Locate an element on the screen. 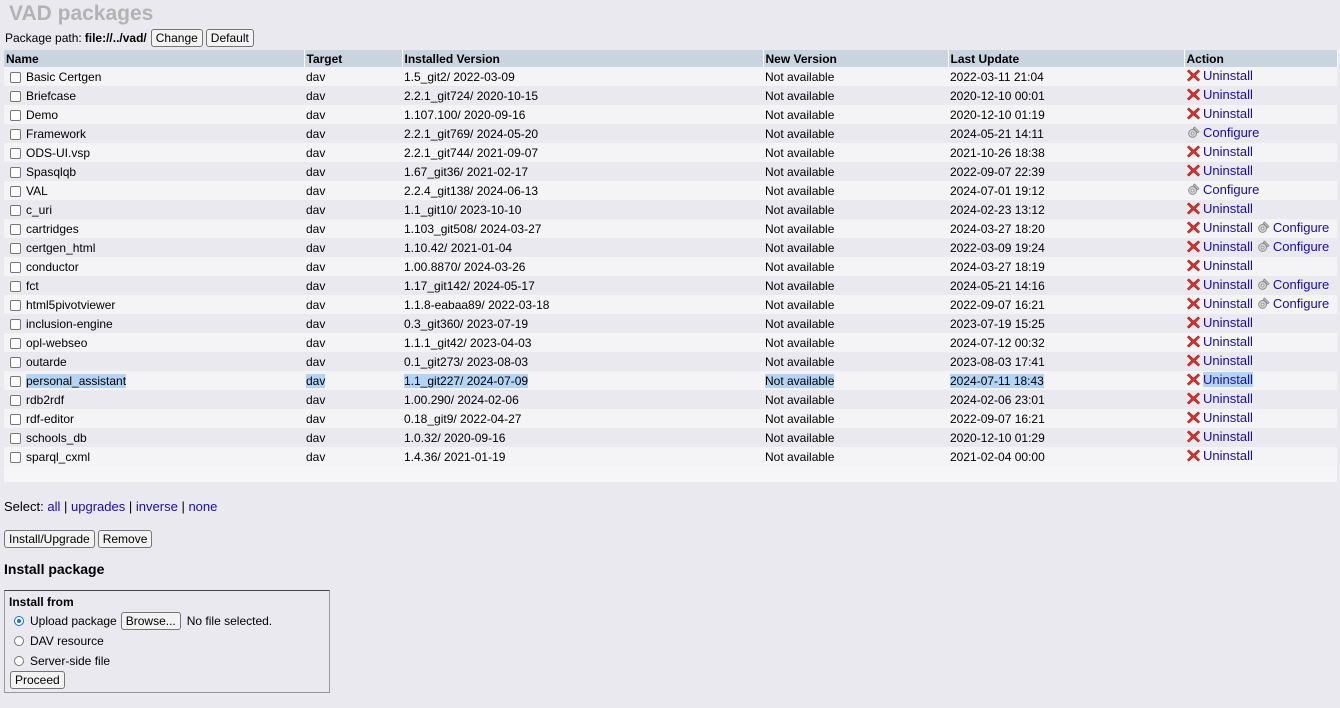 The height and width of the screenshot is (708, 1340). default-path-button: Default is located at coordinates (229, 38).